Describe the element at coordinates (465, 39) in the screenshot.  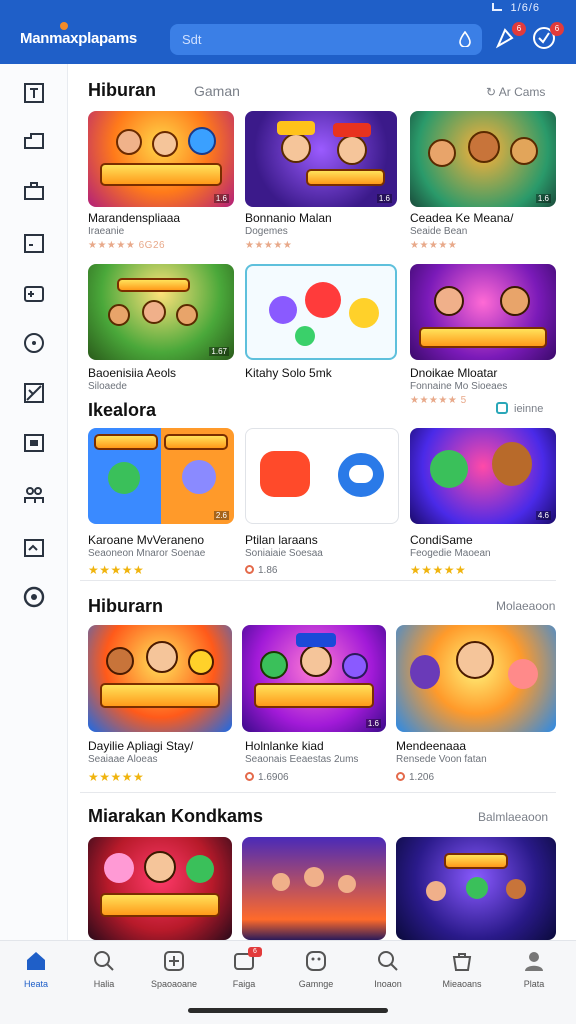
I see `mic-icon` at that location.